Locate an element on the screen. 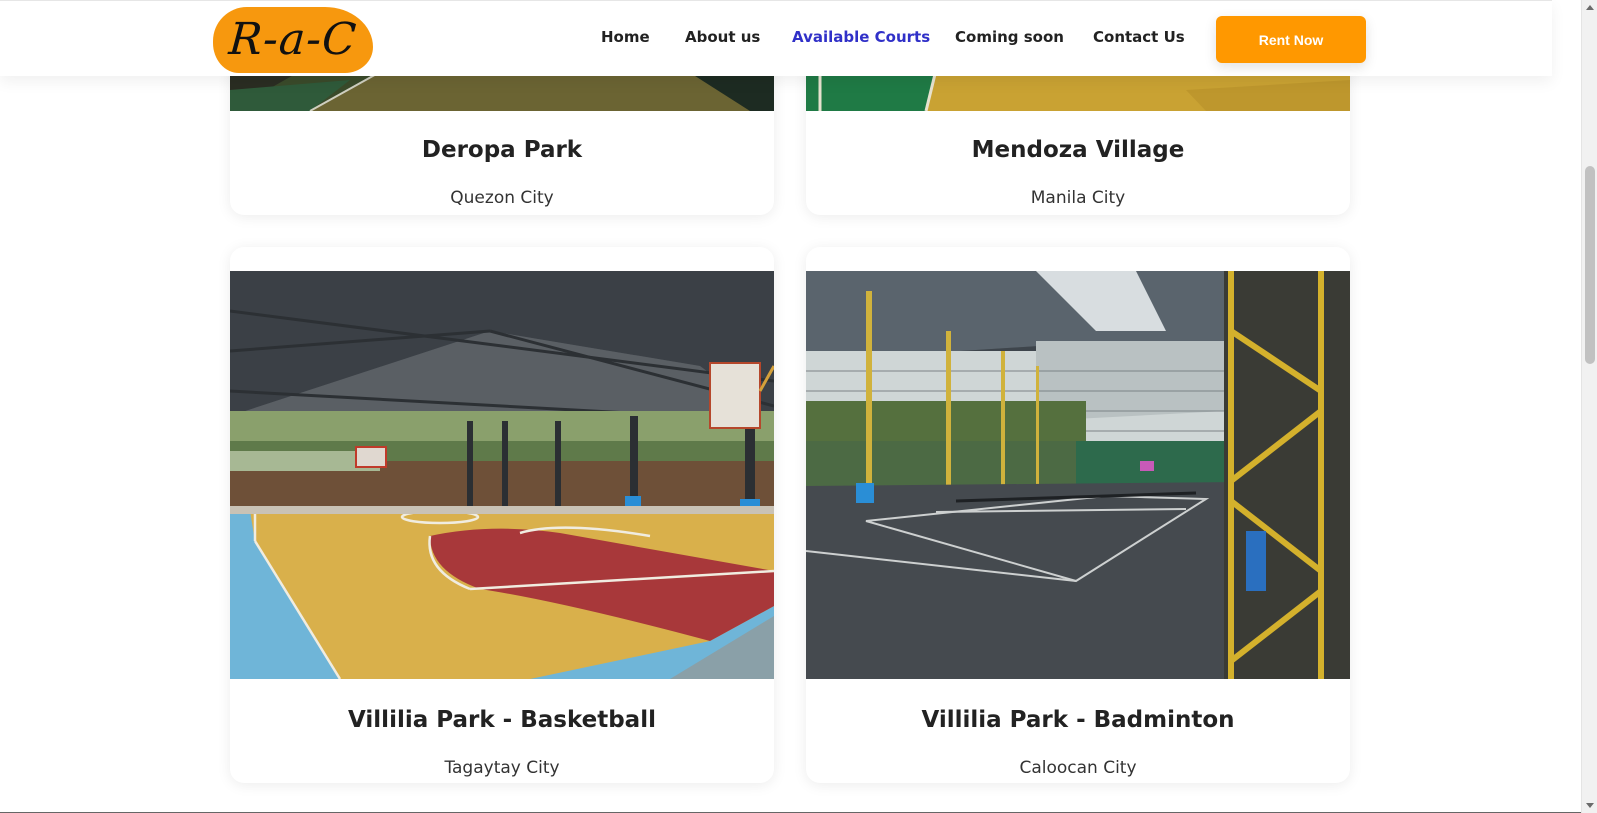 Image resolution: width=1597 pixels, height=813 pixels. nav-coming-soon: Coming soon is located at coordinates (1009, 37).